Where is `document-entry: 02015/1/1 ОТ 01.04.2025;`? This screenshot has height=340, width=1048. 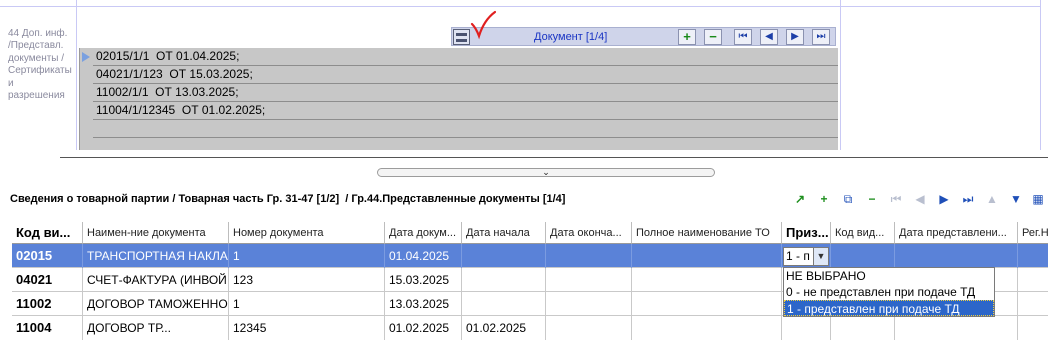 document-entry: 02015/1/1 ОТ 01.04.2025; is located at coordinates (465, 57).